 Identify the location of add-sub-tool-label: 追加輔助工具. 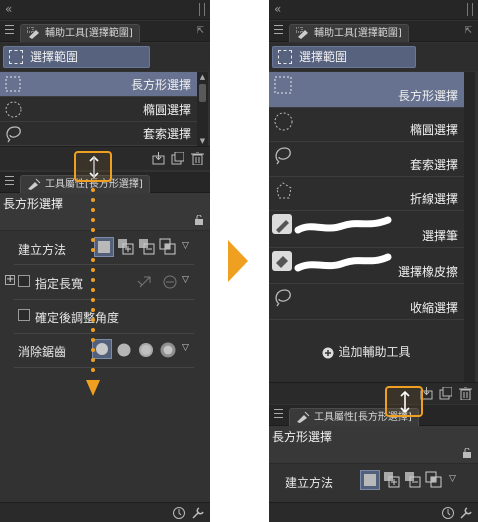
(374, 352).